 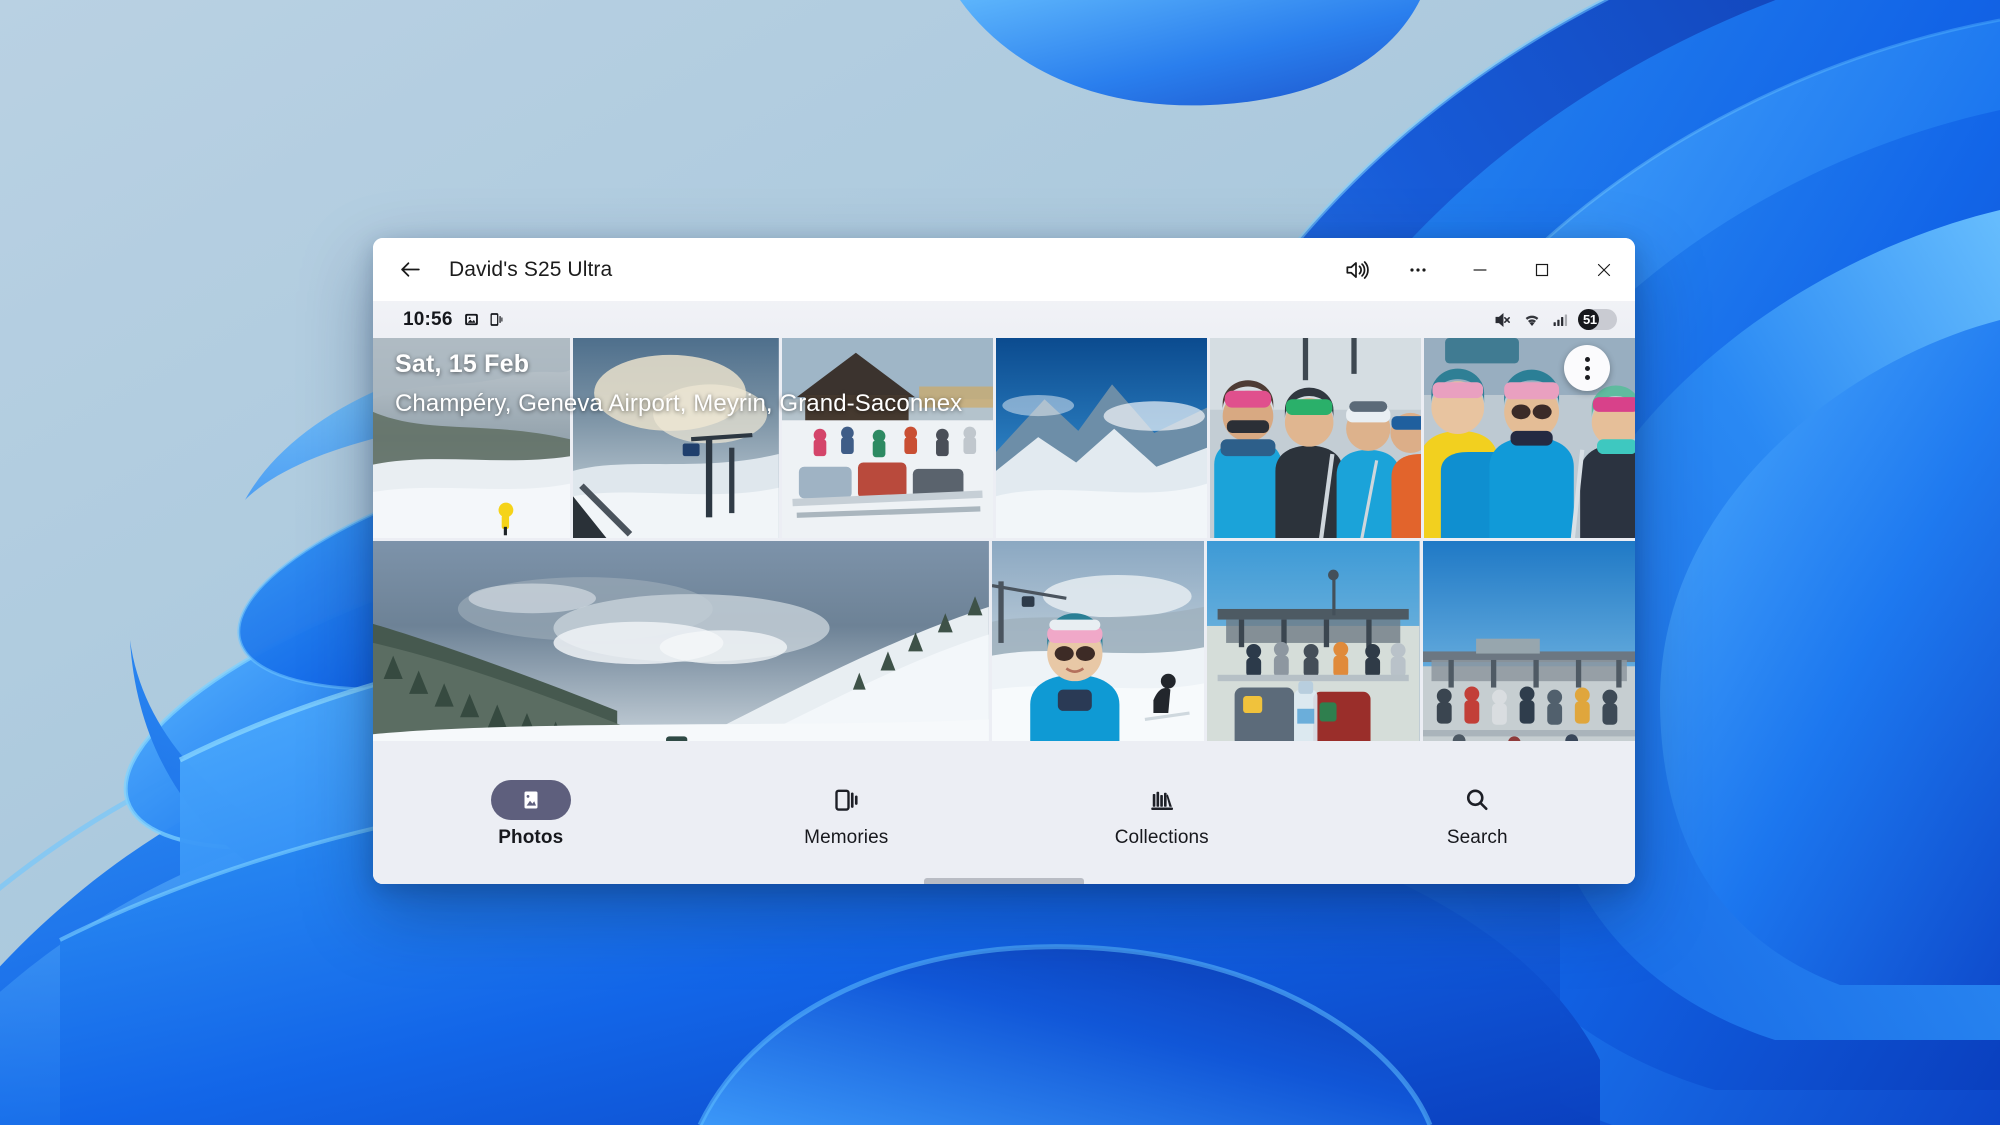 I want to click on more-options-button, so click(x=1418, y=269).